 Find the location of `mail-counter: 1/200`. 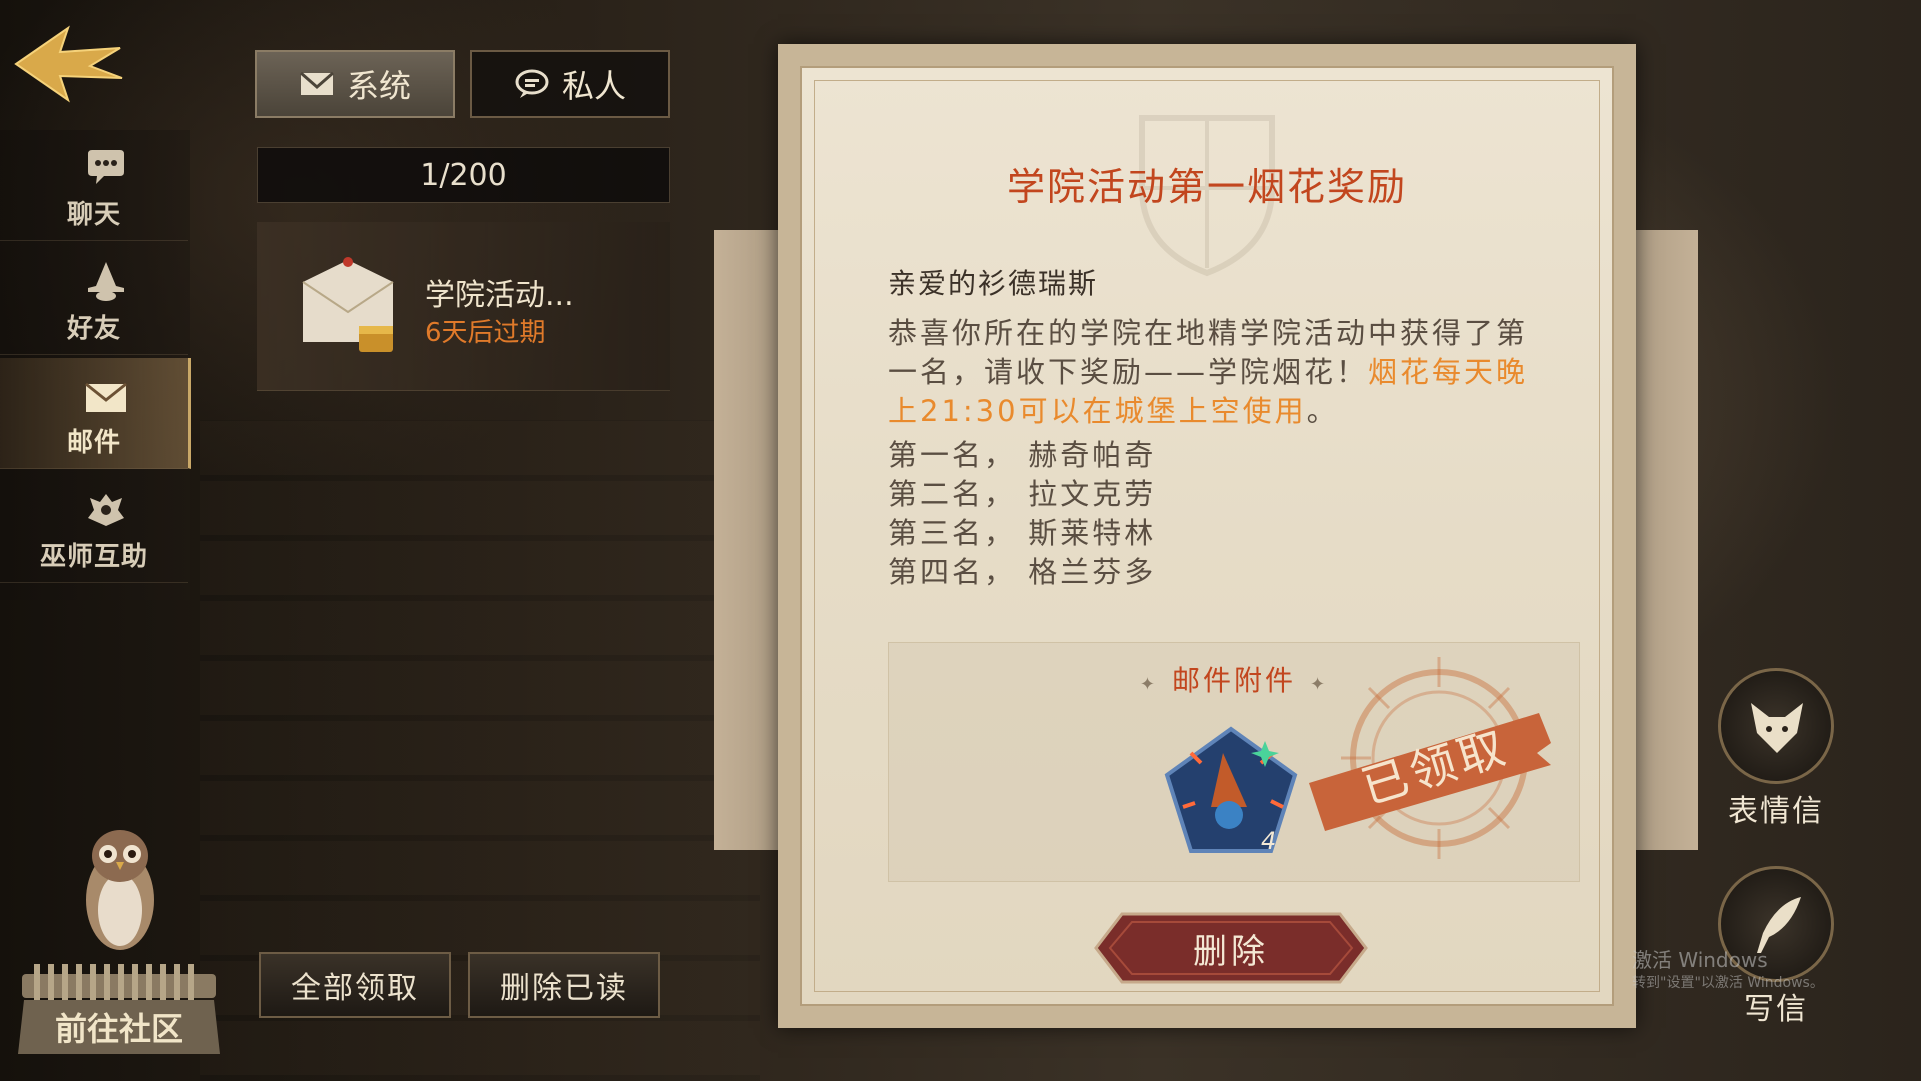

mail-counter: 1/200 is located at coordinates (463, 175).